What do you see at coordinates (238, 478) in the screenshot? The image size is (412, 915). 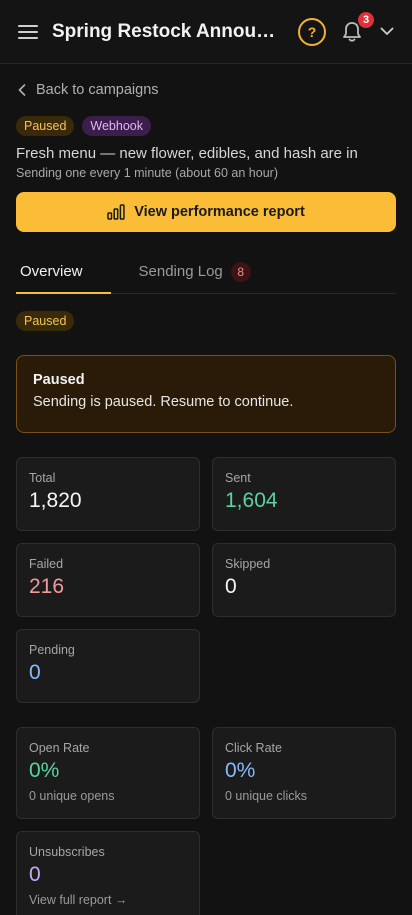 I see `stat-label: Sent` at bounding box center [238, 478].